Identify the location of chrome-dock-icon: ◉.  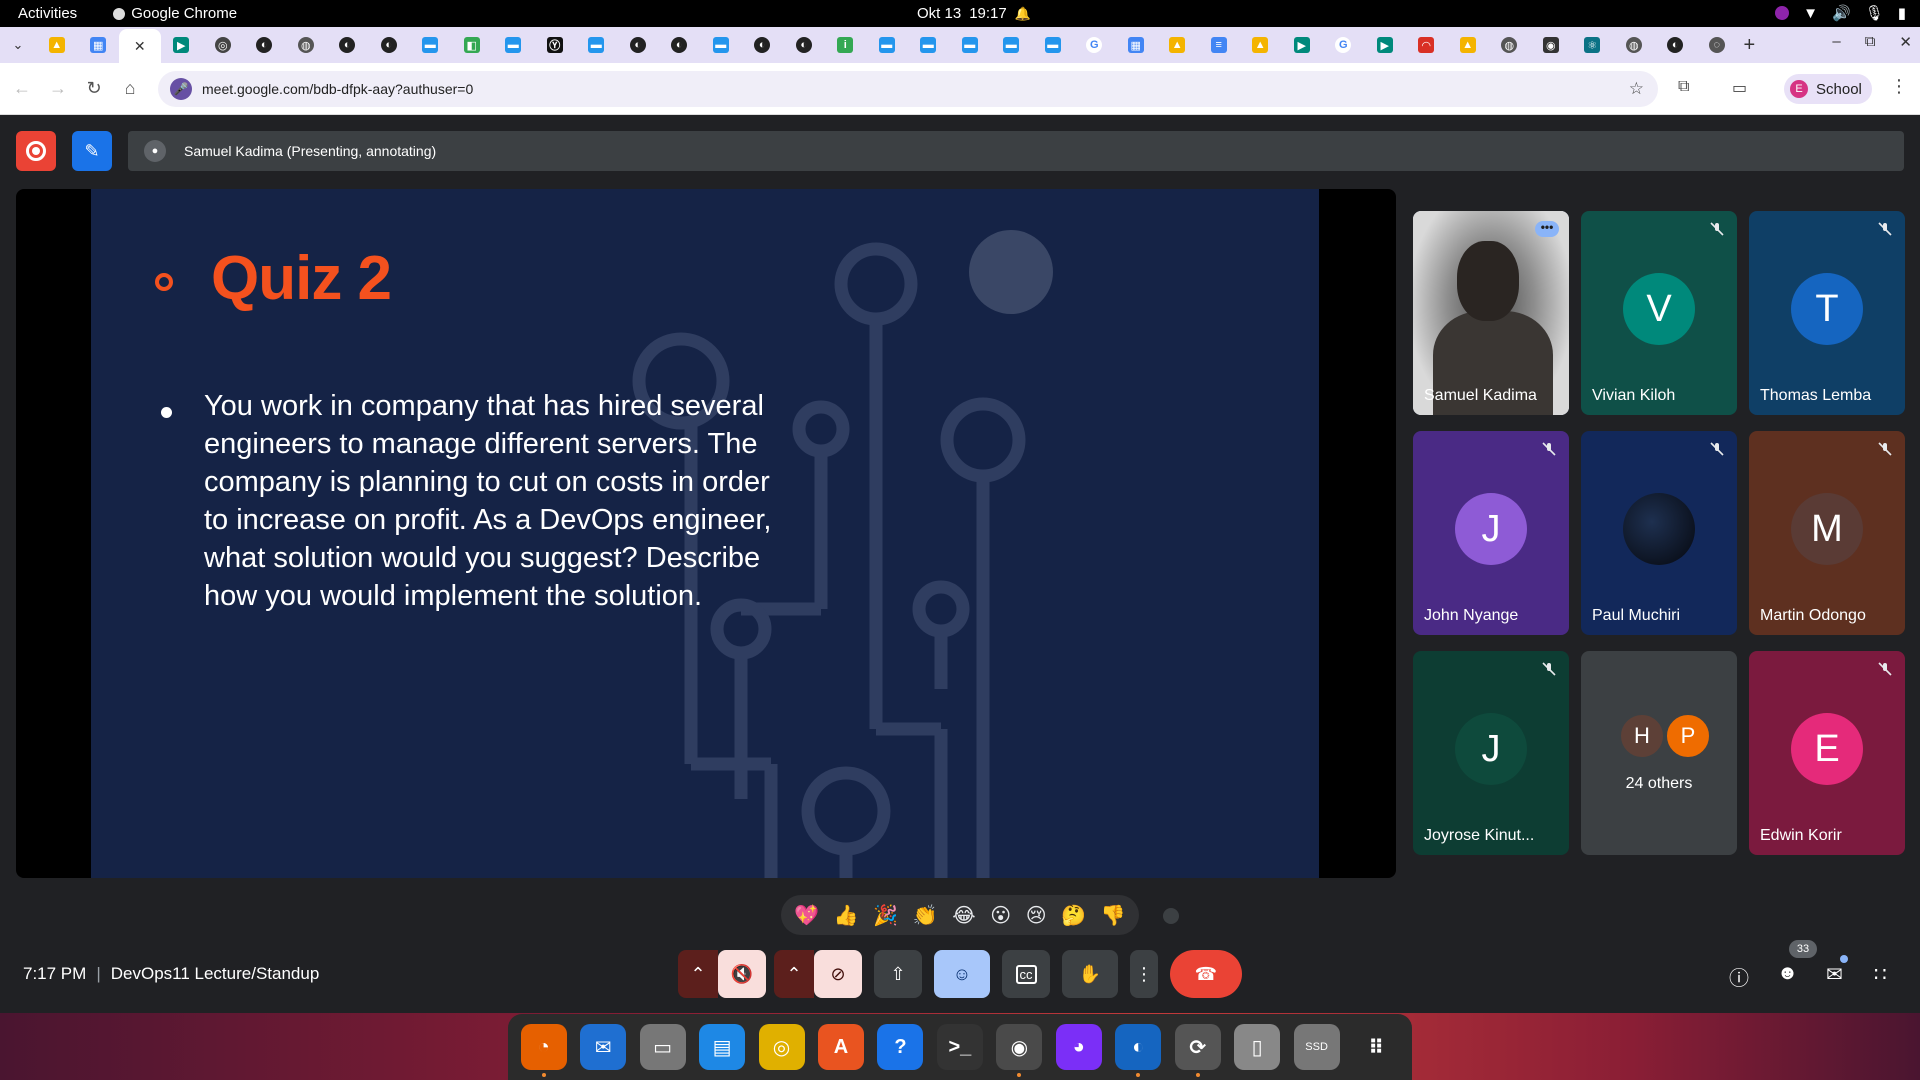
(1019, 1050).